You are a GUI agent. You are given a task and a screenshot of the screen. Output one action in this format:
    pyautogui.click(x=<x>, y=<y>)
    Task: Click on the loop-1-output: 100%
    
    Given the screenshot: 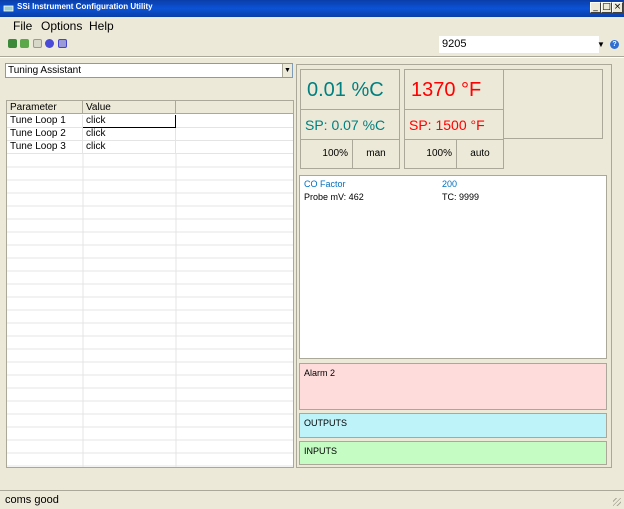 What is the action you would take?
    pyautogui.click(x=327, y=154)
    